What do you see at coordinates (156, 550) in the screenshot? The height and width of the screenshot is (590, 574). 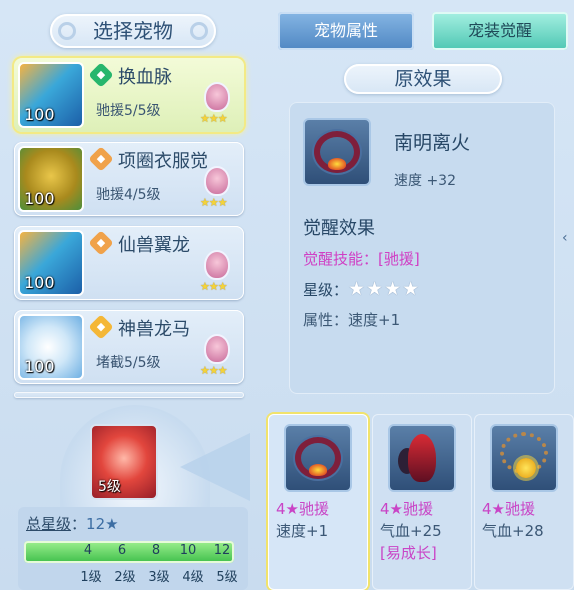 I see `tick-value: 8` at bounding box center [156, 550].